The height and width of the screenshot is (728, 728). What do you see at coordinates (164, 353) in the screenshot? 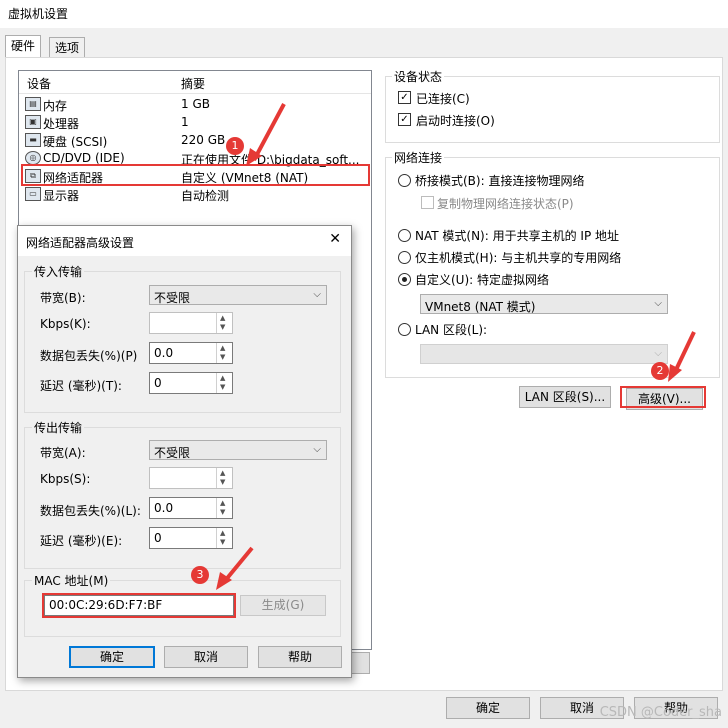
I see `incoming-loss-value: 0.0` at bounding box center [164, 353].